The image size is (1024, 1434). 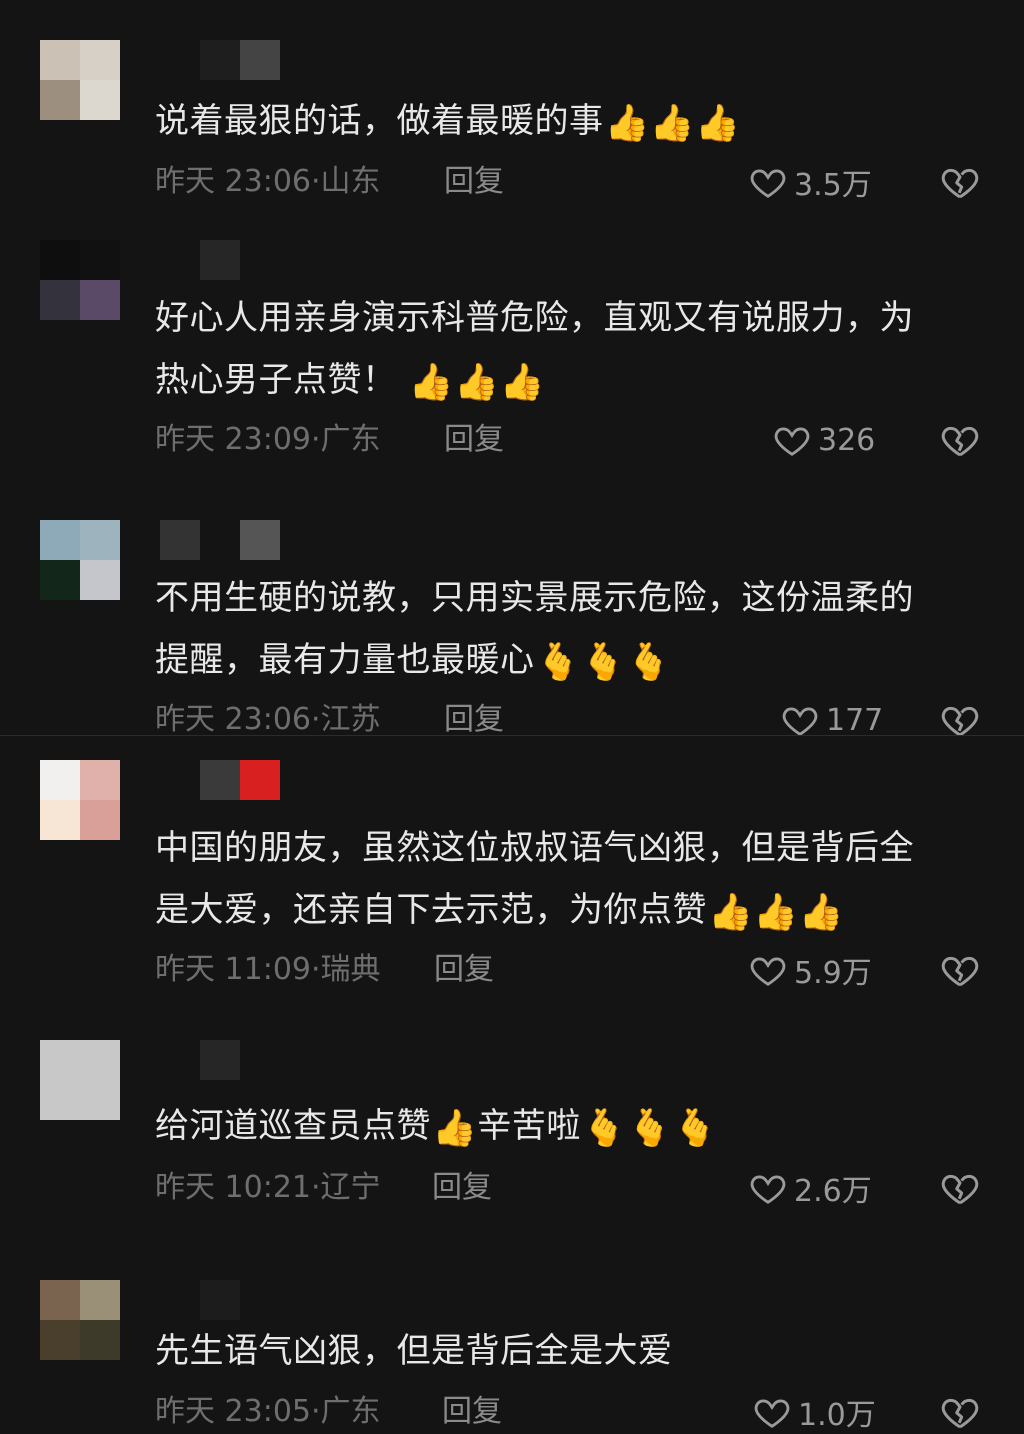 What do you see at coordinates (833, 185) in the screenshot?
I see `like-count: 3.5万` at bounding box center [833, 185].